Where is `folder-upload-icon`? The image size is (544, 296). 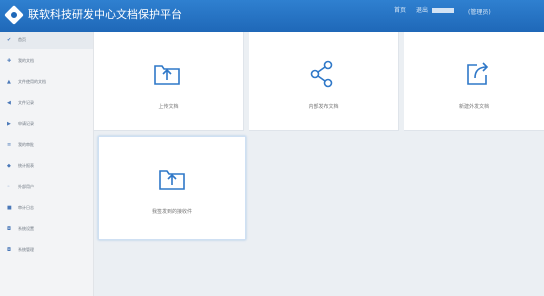
folder-upload-icon is located at coordinates (172, 180).